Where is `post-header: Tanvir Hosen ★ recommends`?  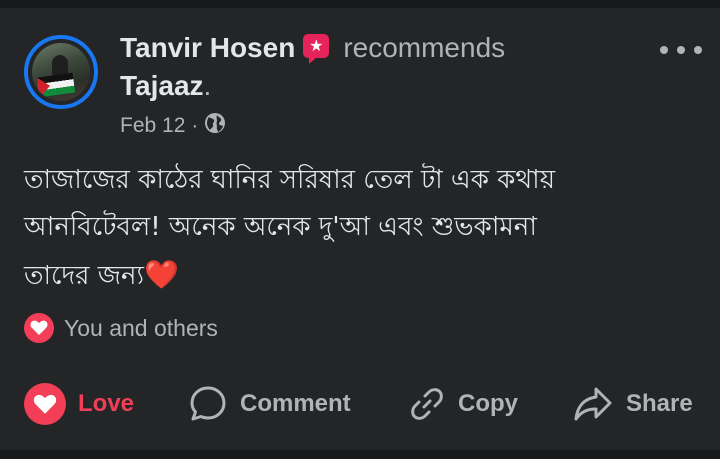
post-header: Tanvir Hosen ★ recommends is located at coordinates (312, 48).